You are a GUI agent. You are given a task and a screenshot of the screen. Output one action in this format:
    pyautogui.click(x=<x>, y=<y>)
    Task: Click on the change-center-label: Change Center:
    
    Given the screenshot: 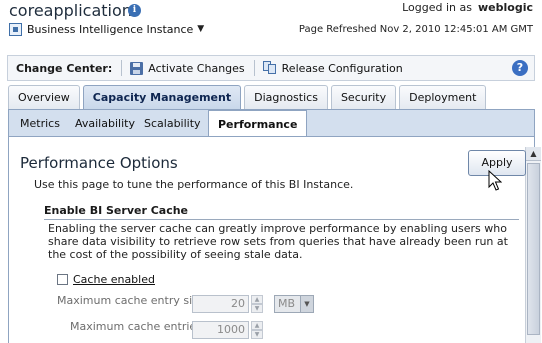 What is the action you would take?
    pyautogui.click(x=64, y=68)
    